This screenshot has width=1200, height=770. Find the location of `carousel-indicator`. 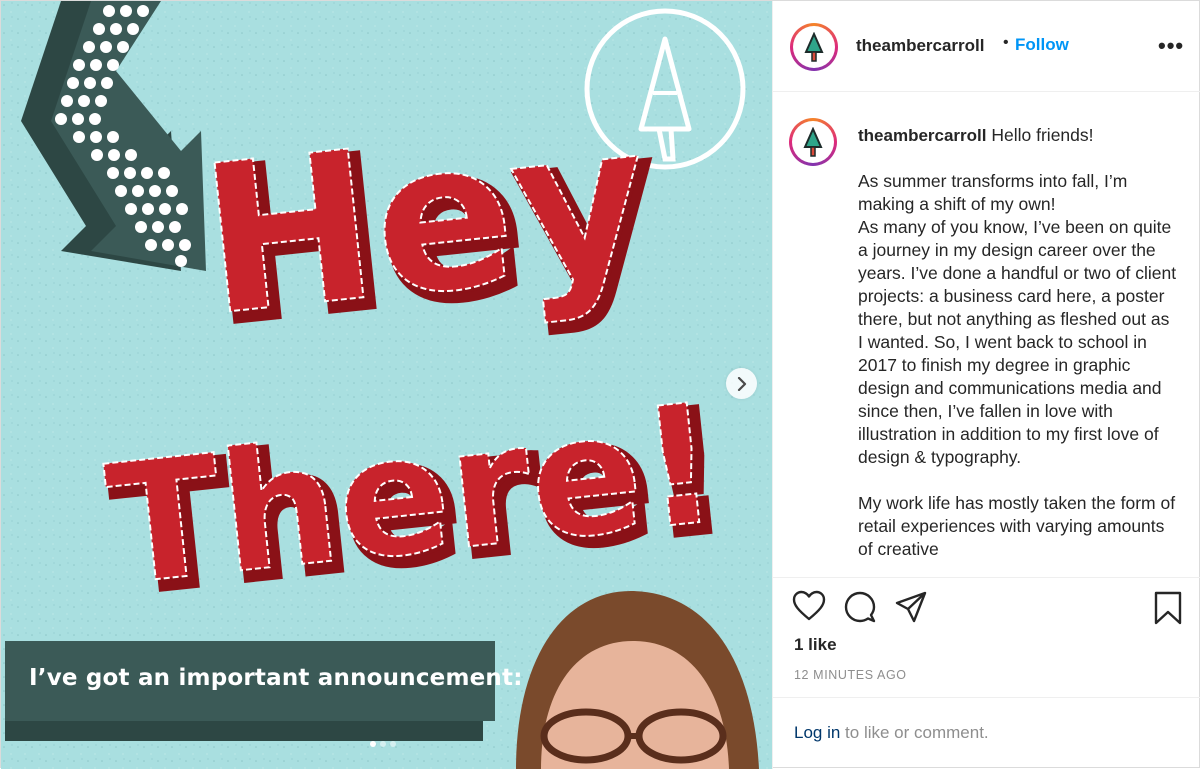

carousel-indicator is located at coordinates (383, 744).